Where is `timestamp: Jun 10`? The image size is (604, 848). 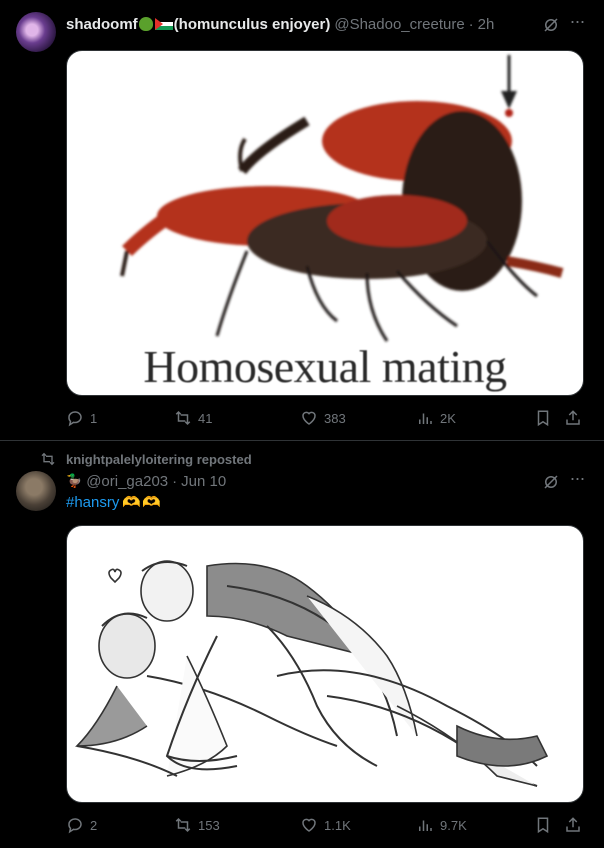 timestamp: Jun 10 is located at coordinates (203, 481).